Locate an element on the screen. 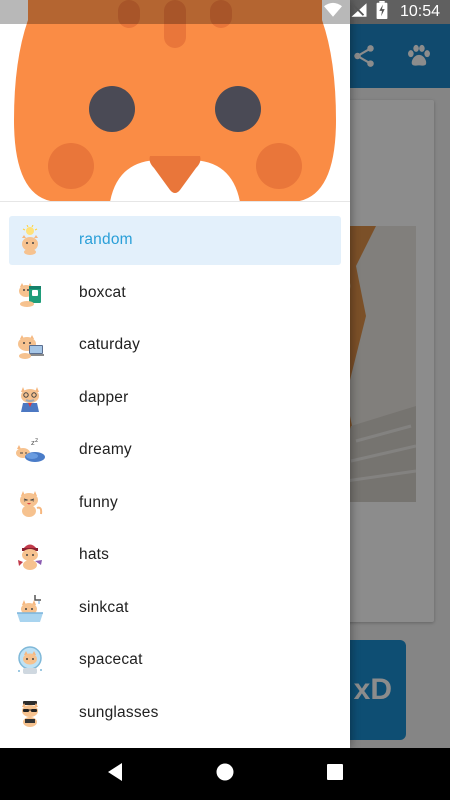 The width and height of the screenshot is (450, 800). recents-button is located at coordinates (335, 774).